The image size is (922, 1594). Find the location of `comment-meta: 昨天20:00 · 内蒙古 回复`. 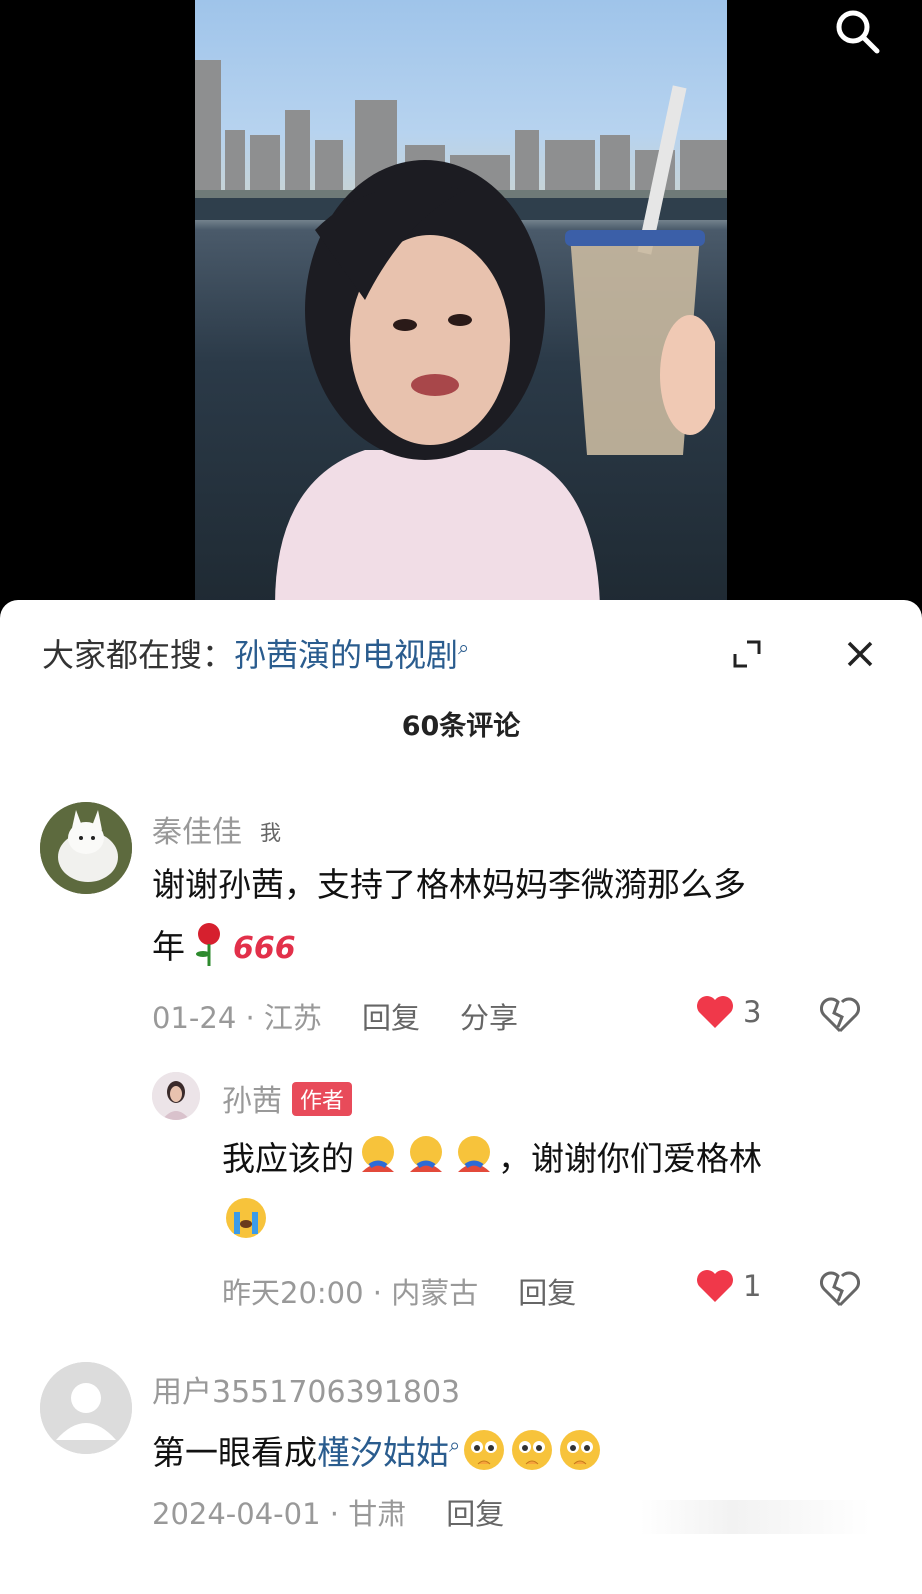

comment-meta: 昨天20:00 · 内蒙古 回复 is located at coordinates (399, 1291).